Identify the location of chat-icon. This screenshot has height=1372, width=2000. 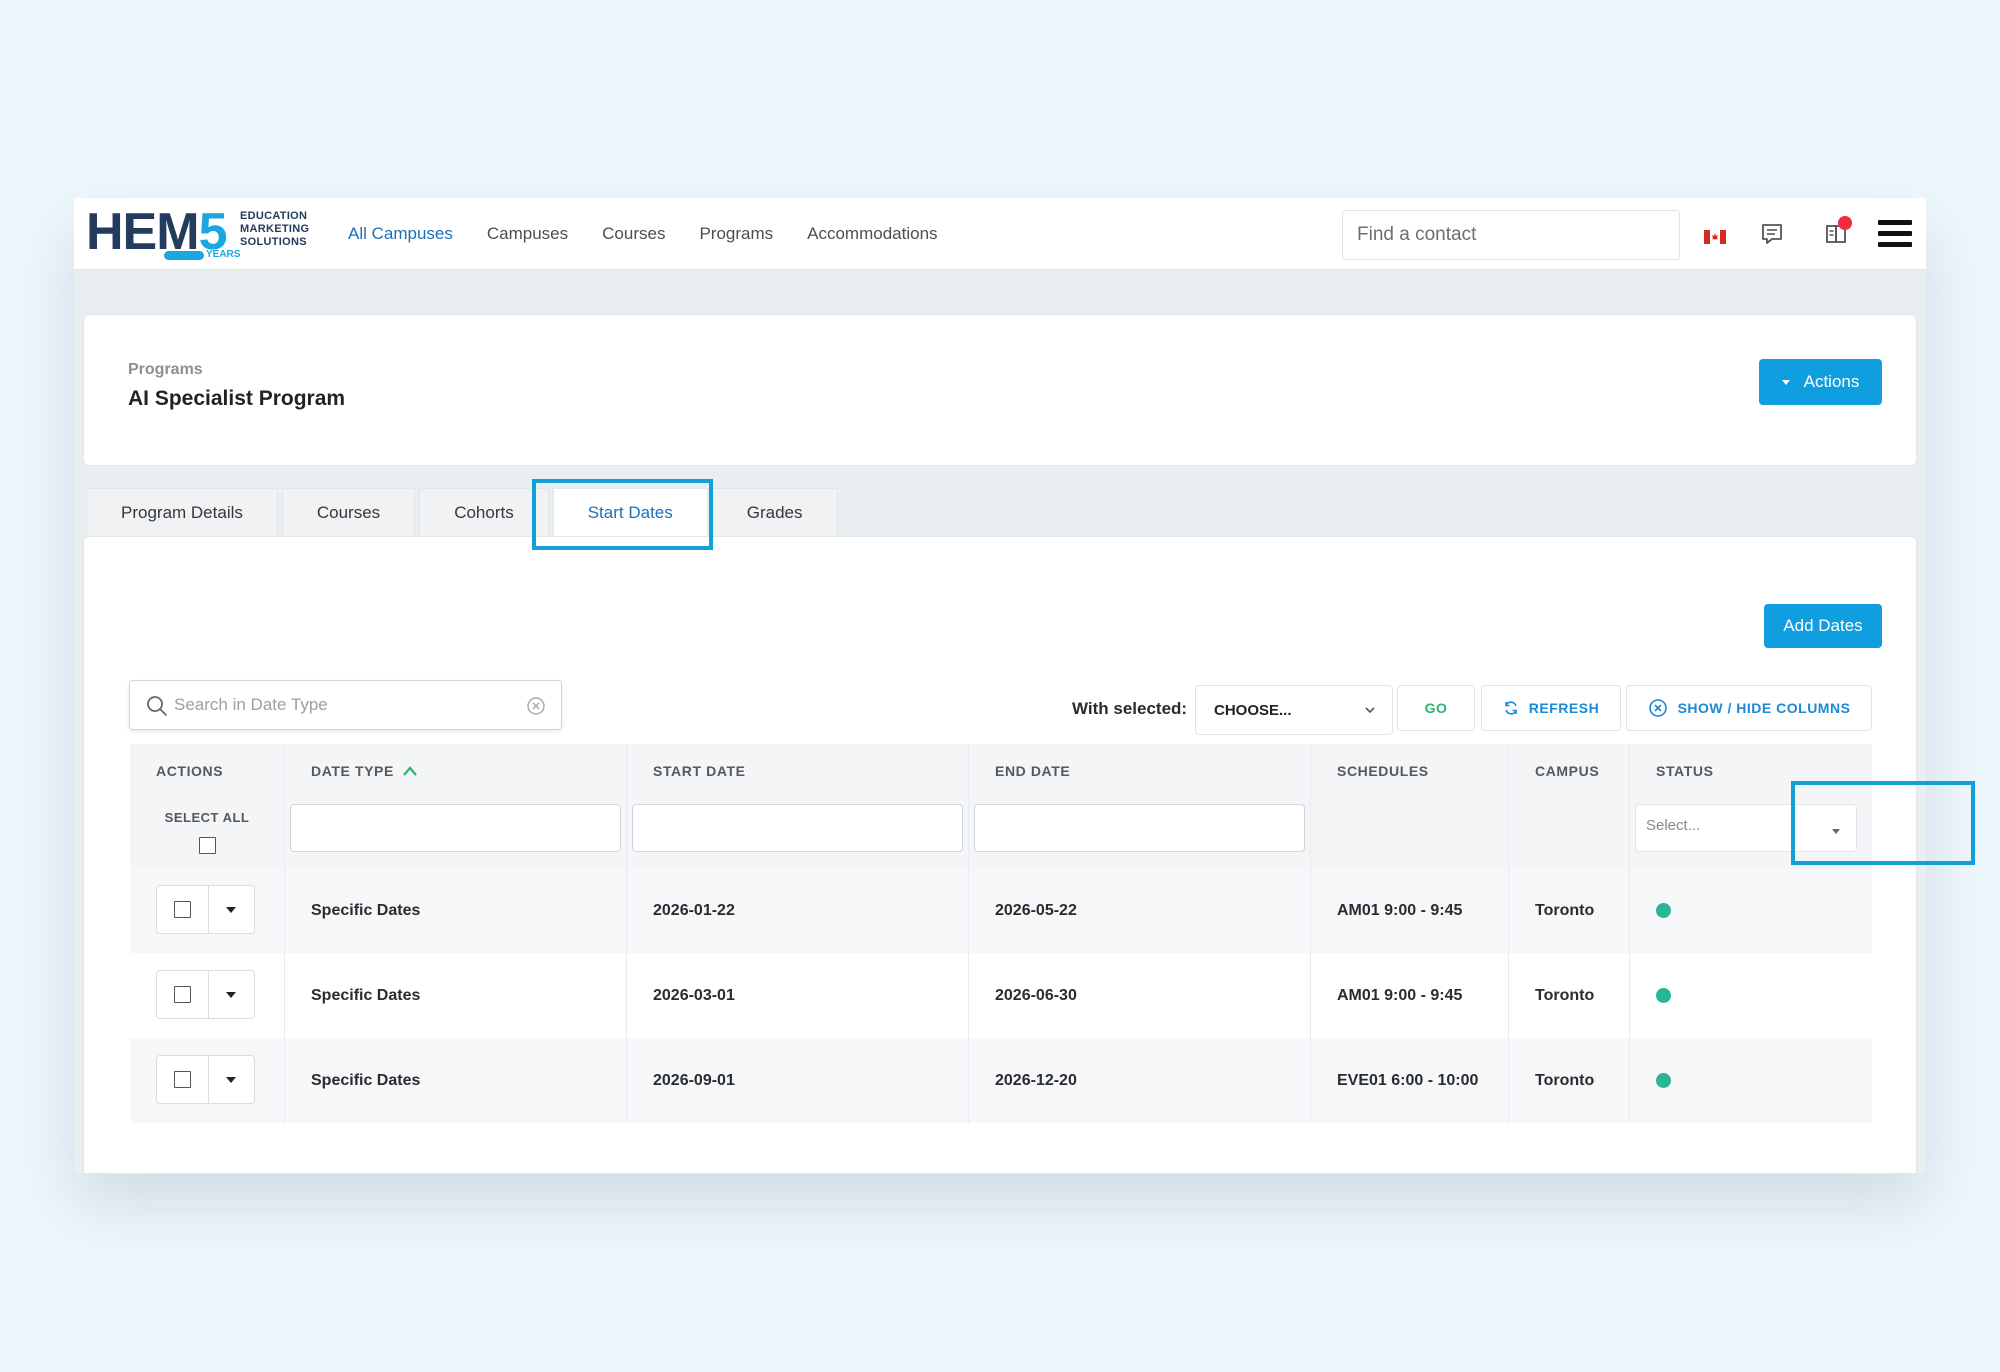
(1772, 234).